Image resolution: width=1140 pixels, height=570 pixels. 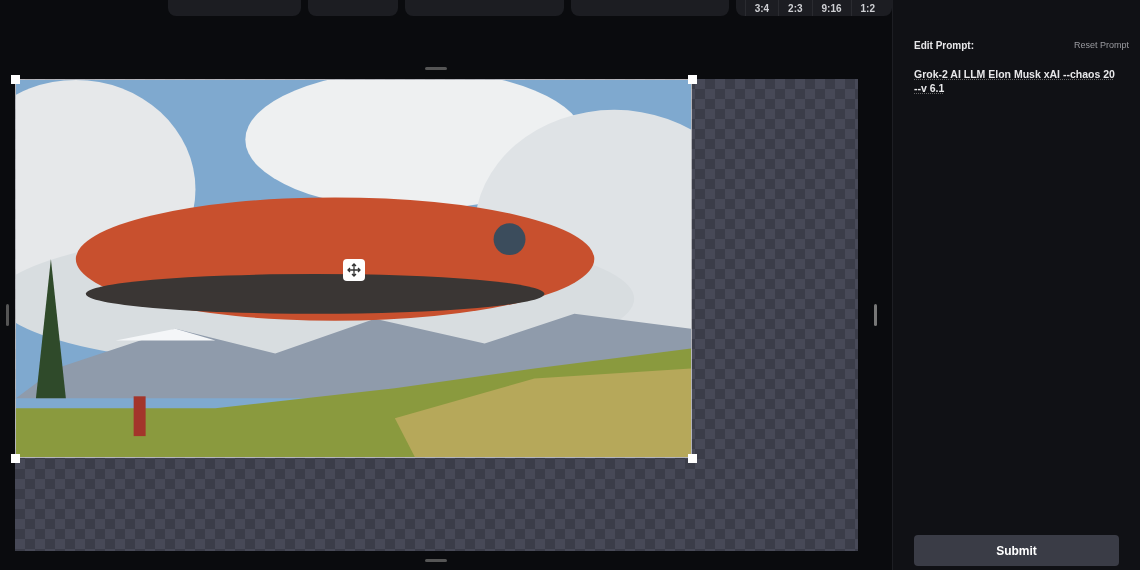 What do you see at coordinates (944, 46) in the screenshot?
I see `panel-title: Edit Prompt:` at bounding box center [944, 46].